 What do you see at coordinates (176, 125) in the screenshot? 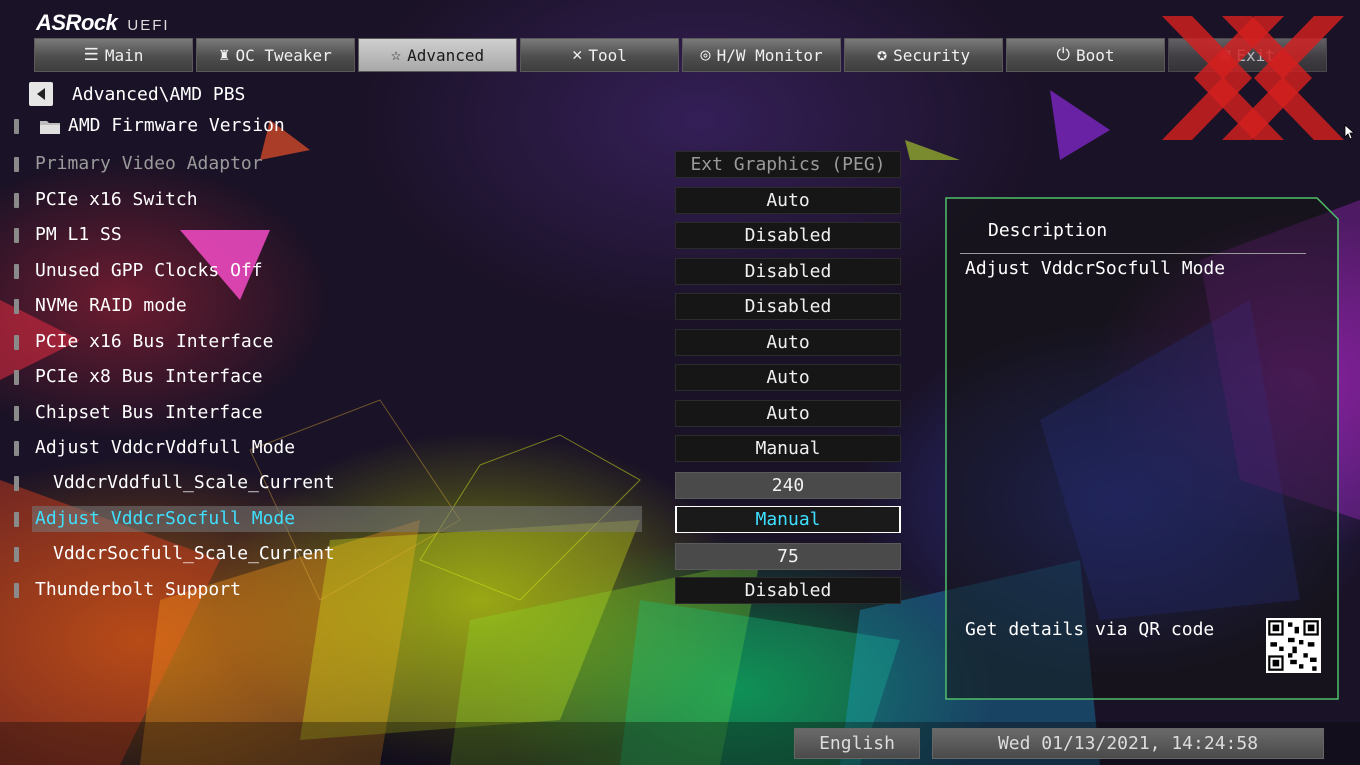
I see `setting-label: AMD Firmware Version` at bounding box center [176, 125].